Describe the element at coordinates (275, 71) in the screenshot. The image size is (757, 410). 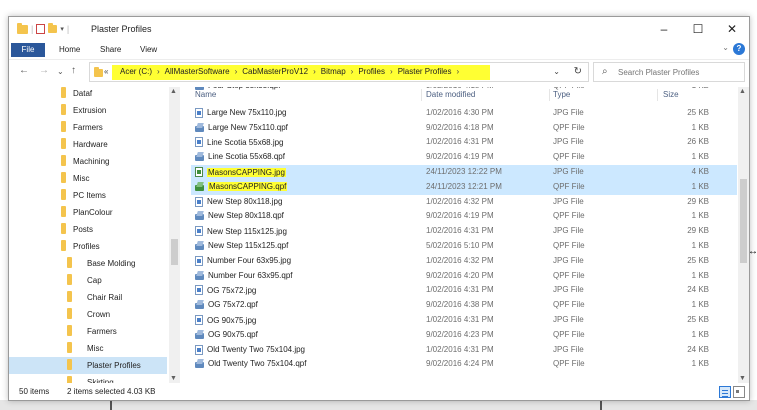
I see `breadcrumb-item: CabMasterProV12` at that location.